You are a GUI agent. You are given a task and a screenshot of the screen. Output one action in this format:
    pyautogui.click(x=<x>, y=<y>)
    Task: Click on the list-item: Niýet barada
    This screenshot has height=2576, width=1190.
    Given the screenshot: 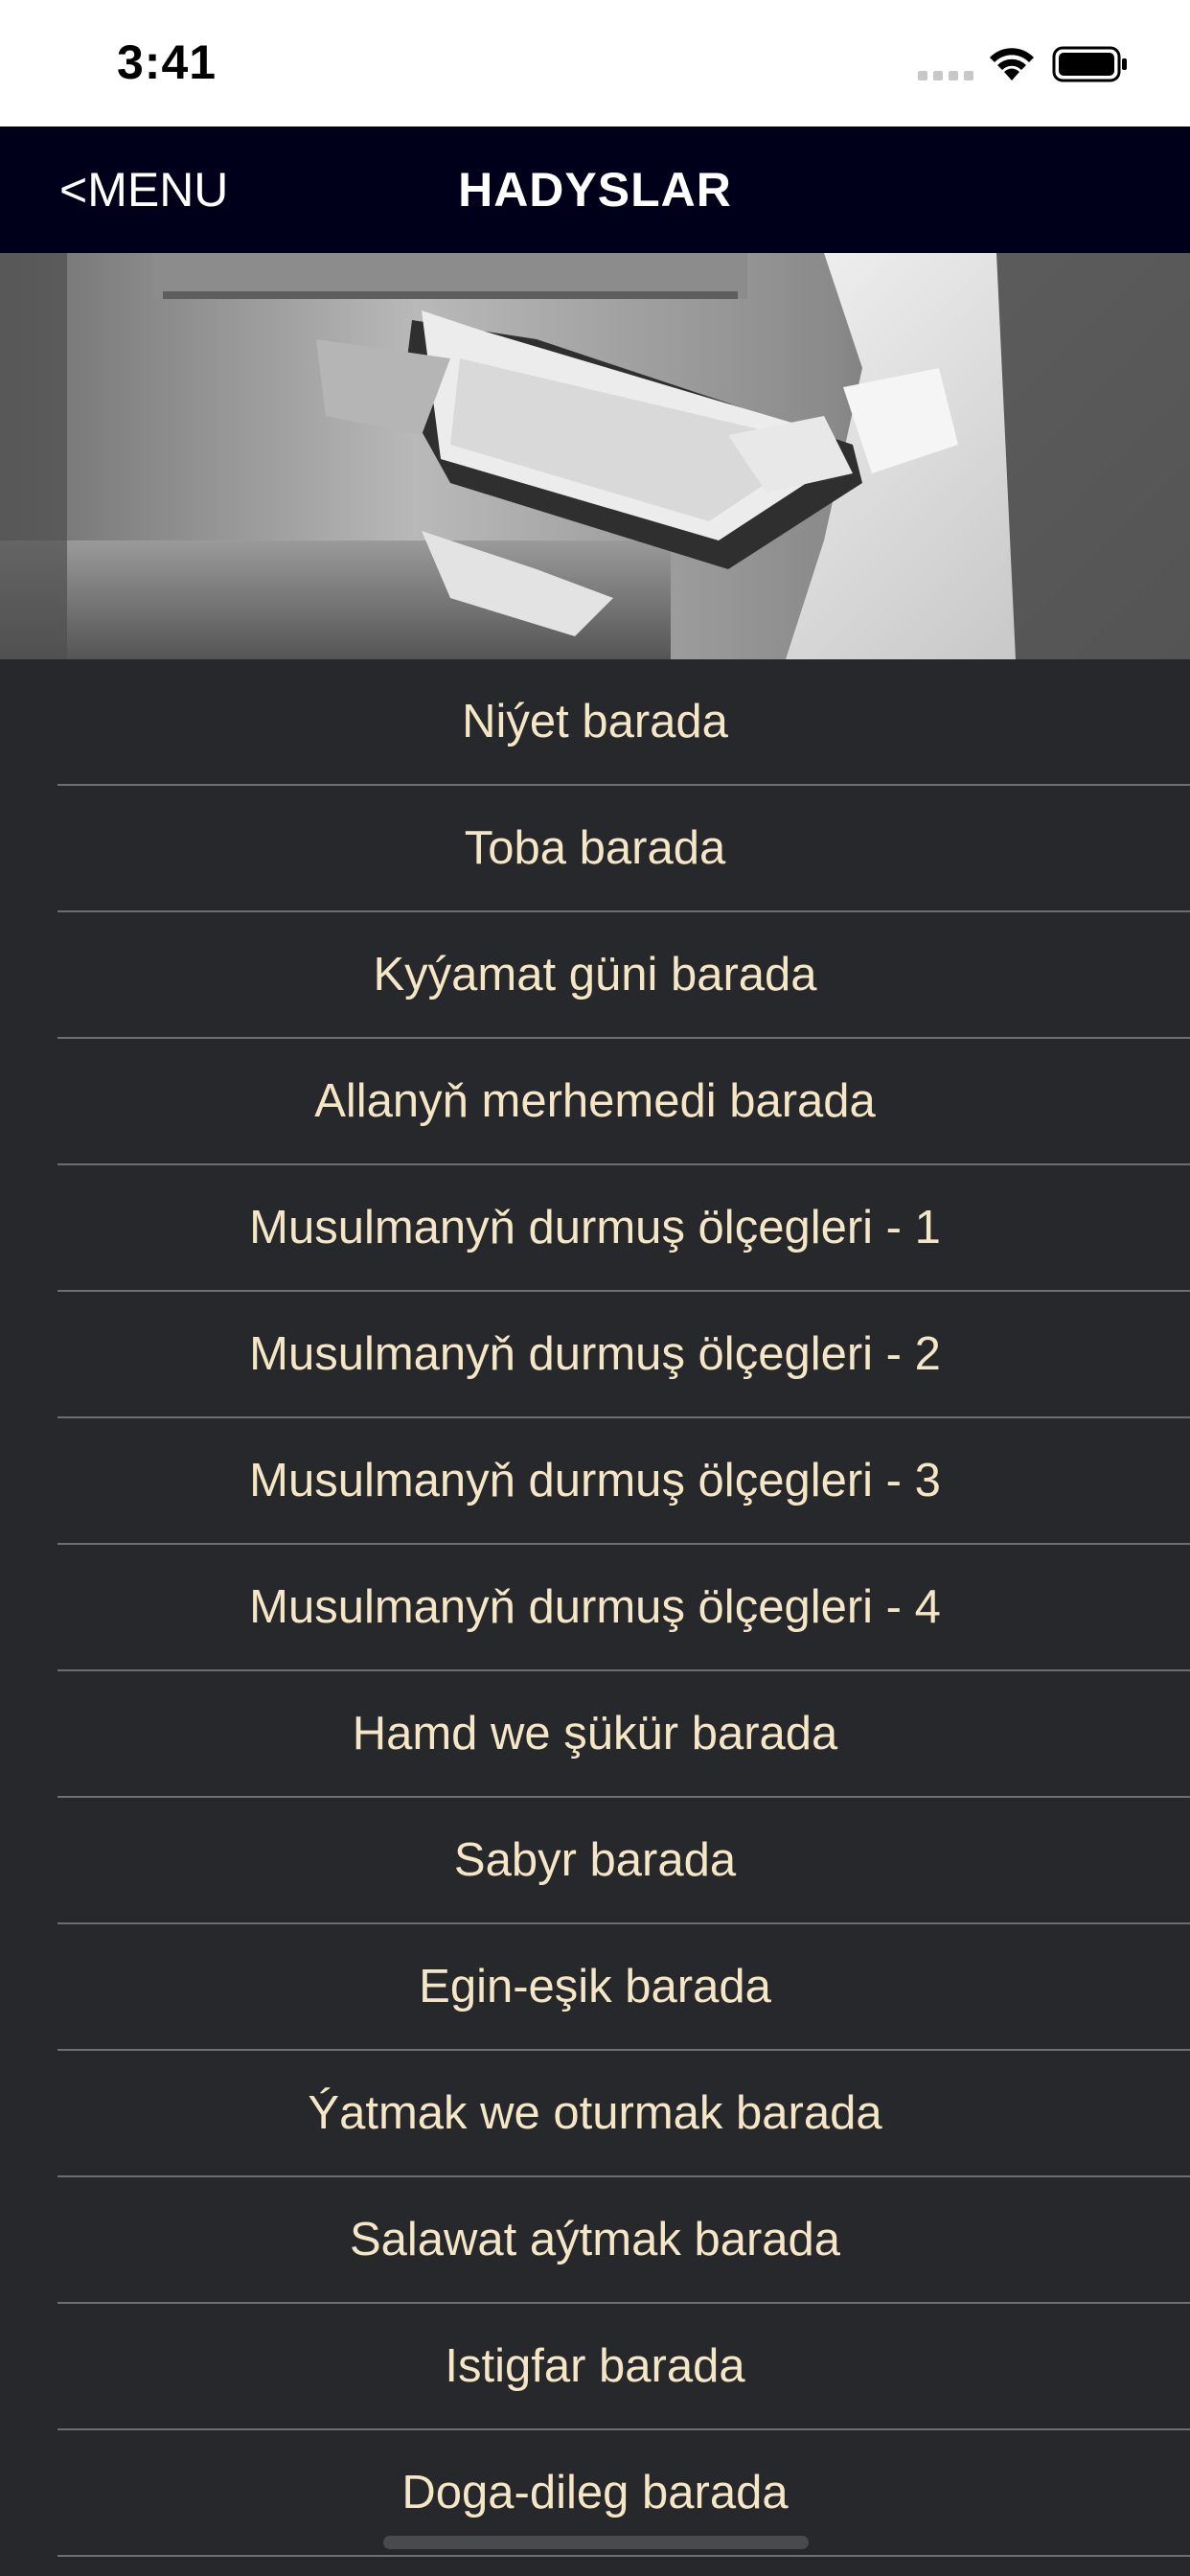 What is the action you would take?
    pyautogui.click(x=595, y=722)
    